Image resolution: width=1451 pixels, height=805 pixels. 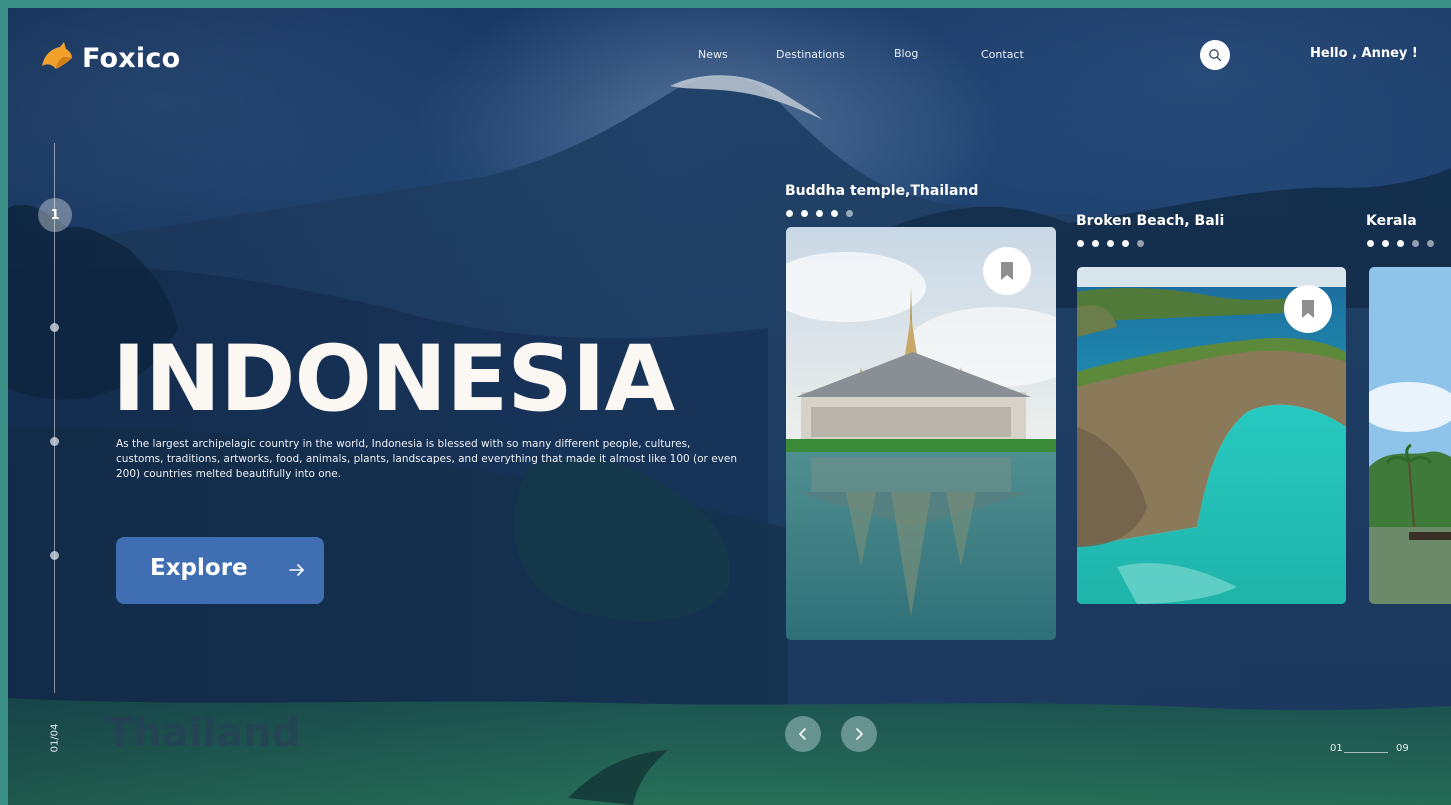 I want to click on explore-label: Explore, so click(x=199, y=568).